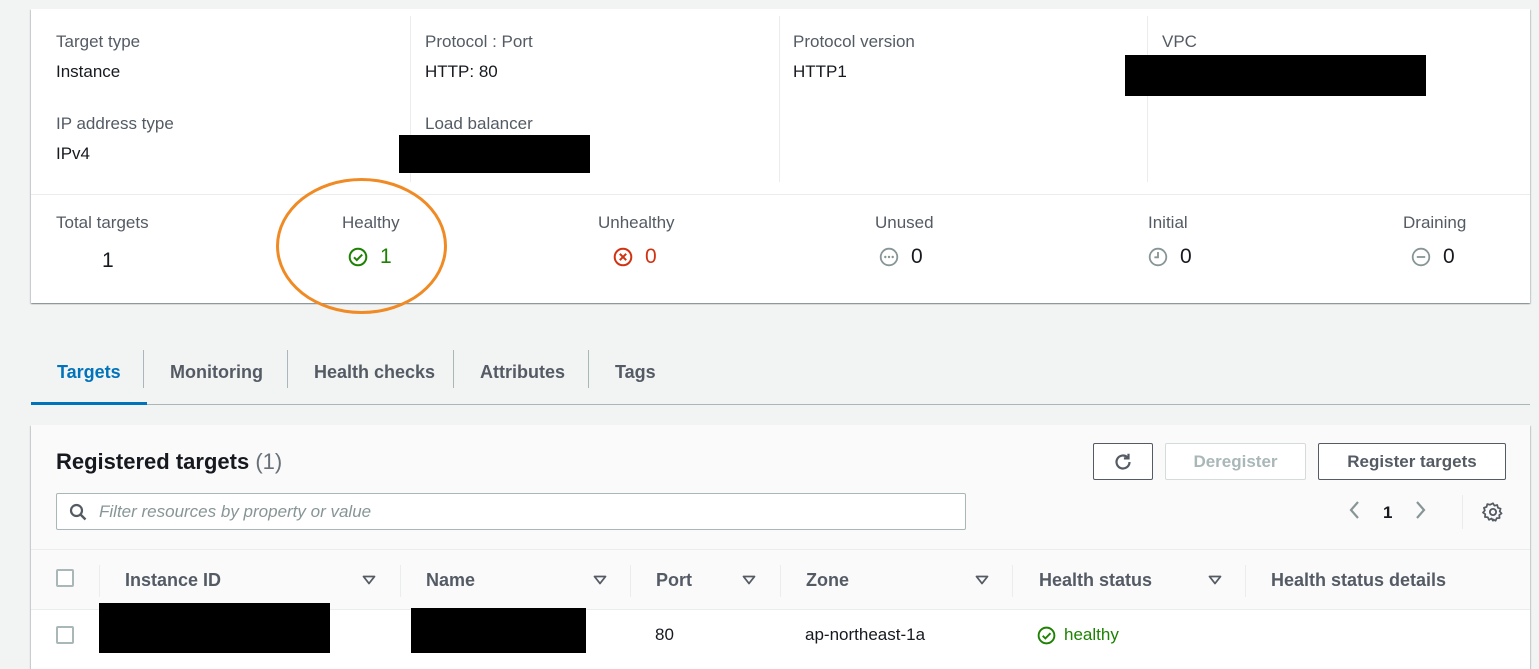 Image resolution: width=1539 pixels, height=669 pixels. Describe the element at coordinates (1147, 99) in the screenshot. I see `column-divider` at that location.